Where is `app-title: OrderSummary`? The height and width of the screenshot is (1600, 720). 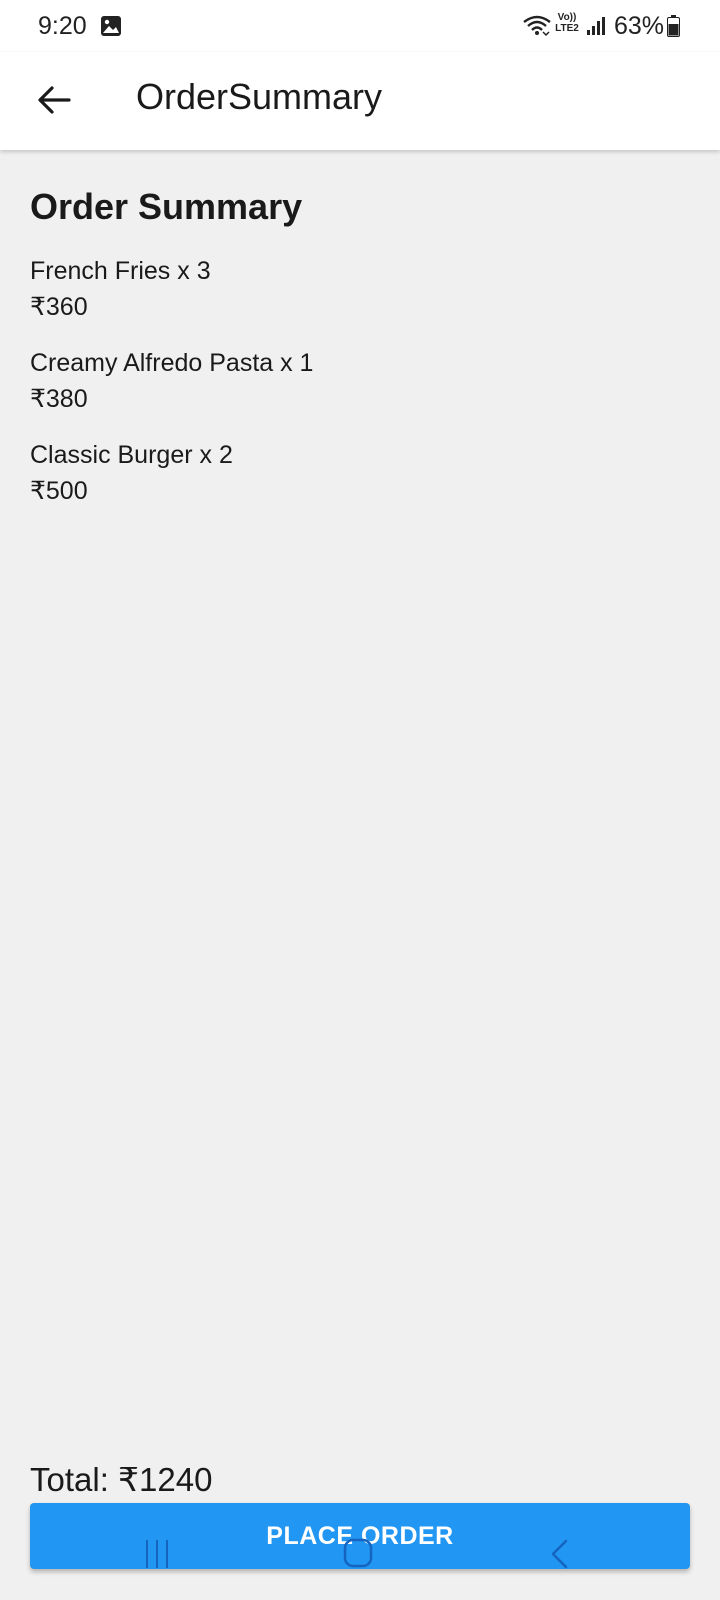
app-title: OrderSummary is located at coordinates (259, 96).